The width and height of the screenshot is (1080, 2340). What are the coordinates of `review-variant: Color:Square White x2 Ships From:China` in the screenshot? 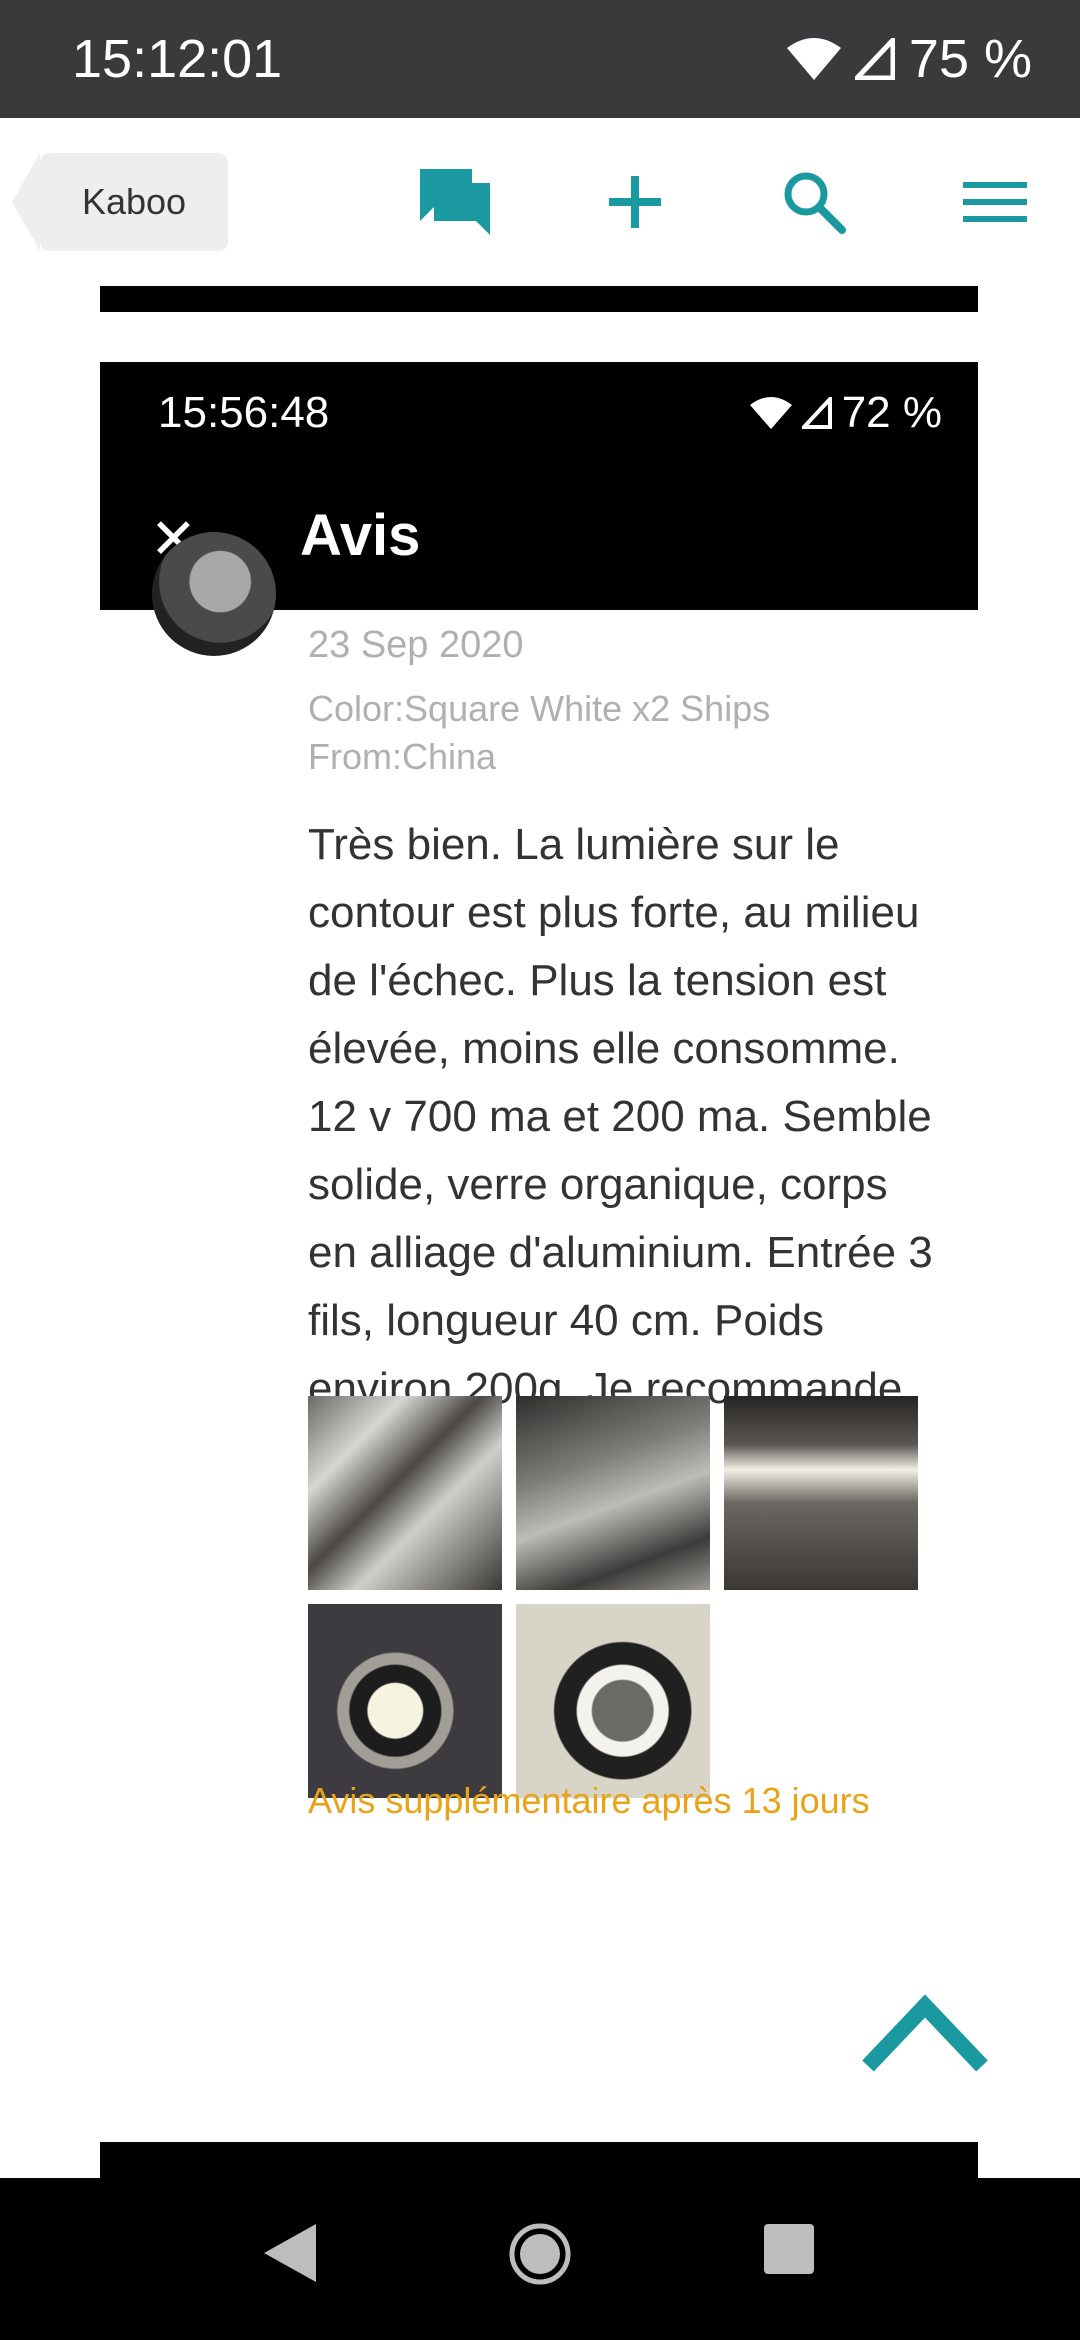 It's located at (539, 732).